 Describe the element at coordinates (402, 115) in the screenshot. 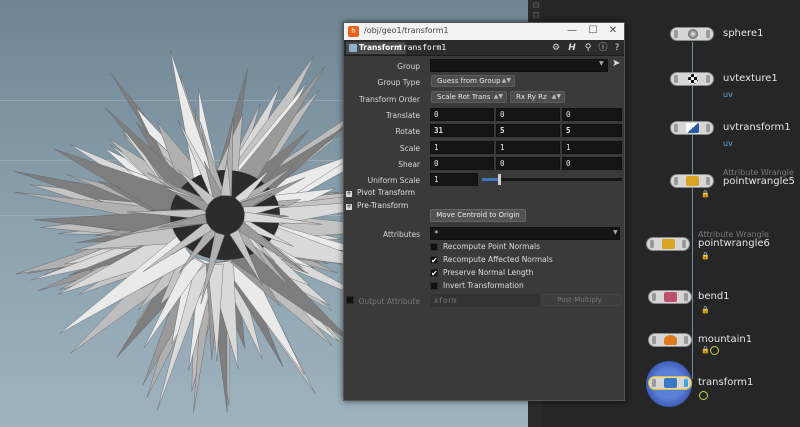

I see `translate-label: Translate` at that location.